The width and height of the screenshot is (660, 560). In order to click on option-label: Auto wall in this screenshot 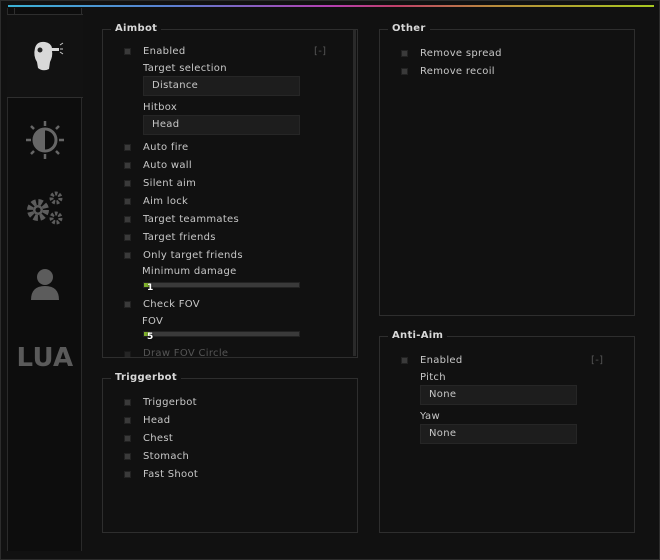, I will do `click(167, 165)`.